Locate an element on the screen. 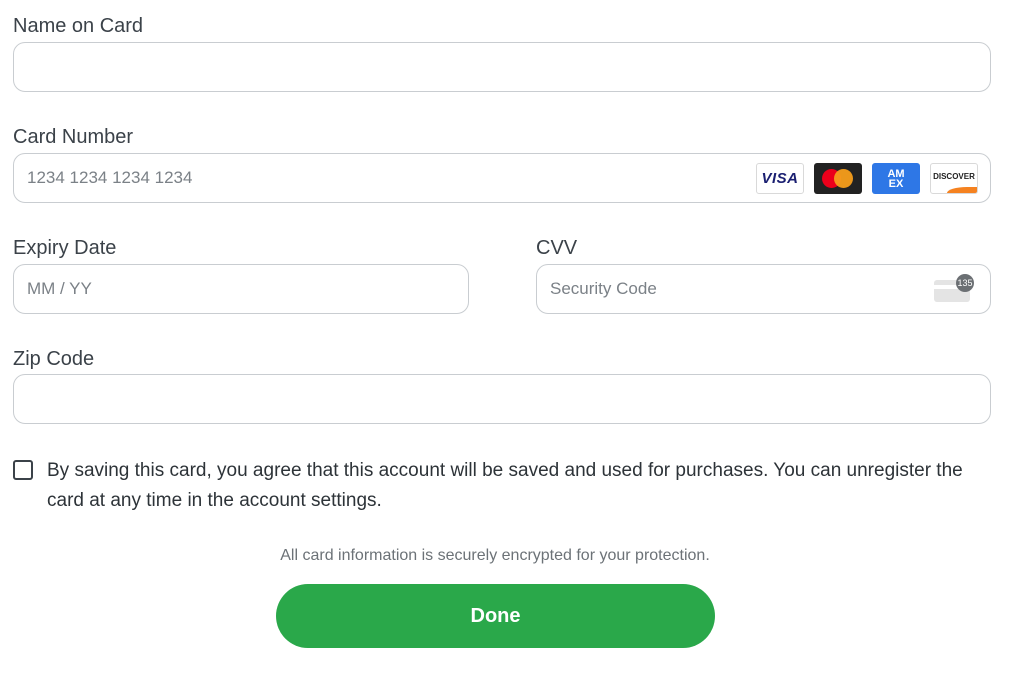 This screenshot has height=675, width=1014. discover-logo-text: DISCOVER is located at coordinates (954, 176).